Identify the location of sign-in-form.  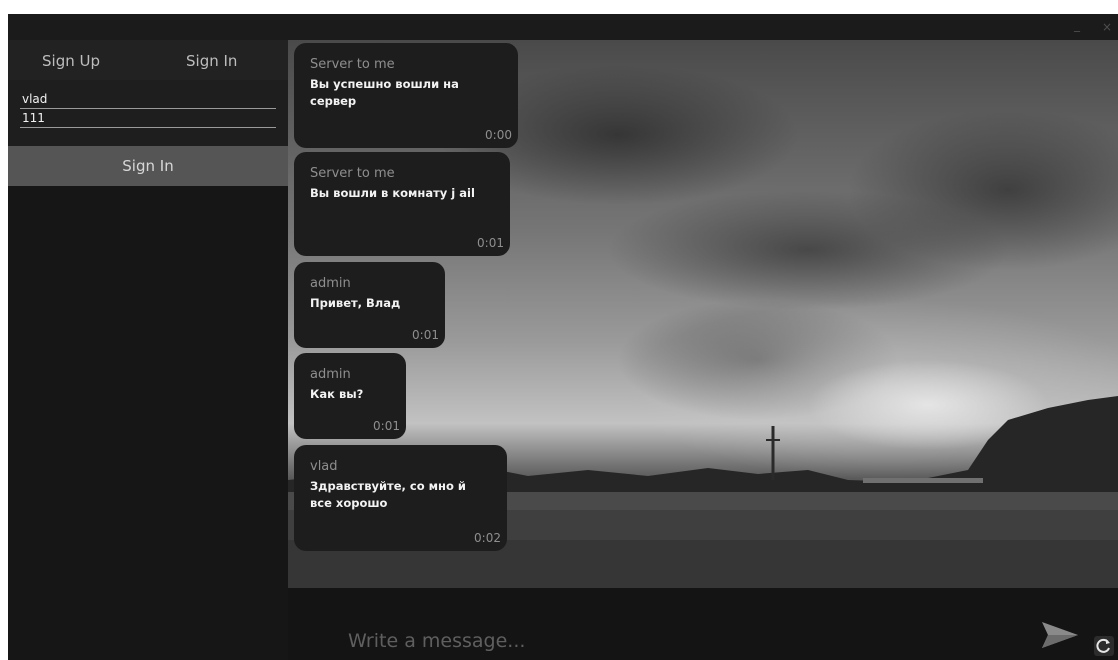
(148, 113).